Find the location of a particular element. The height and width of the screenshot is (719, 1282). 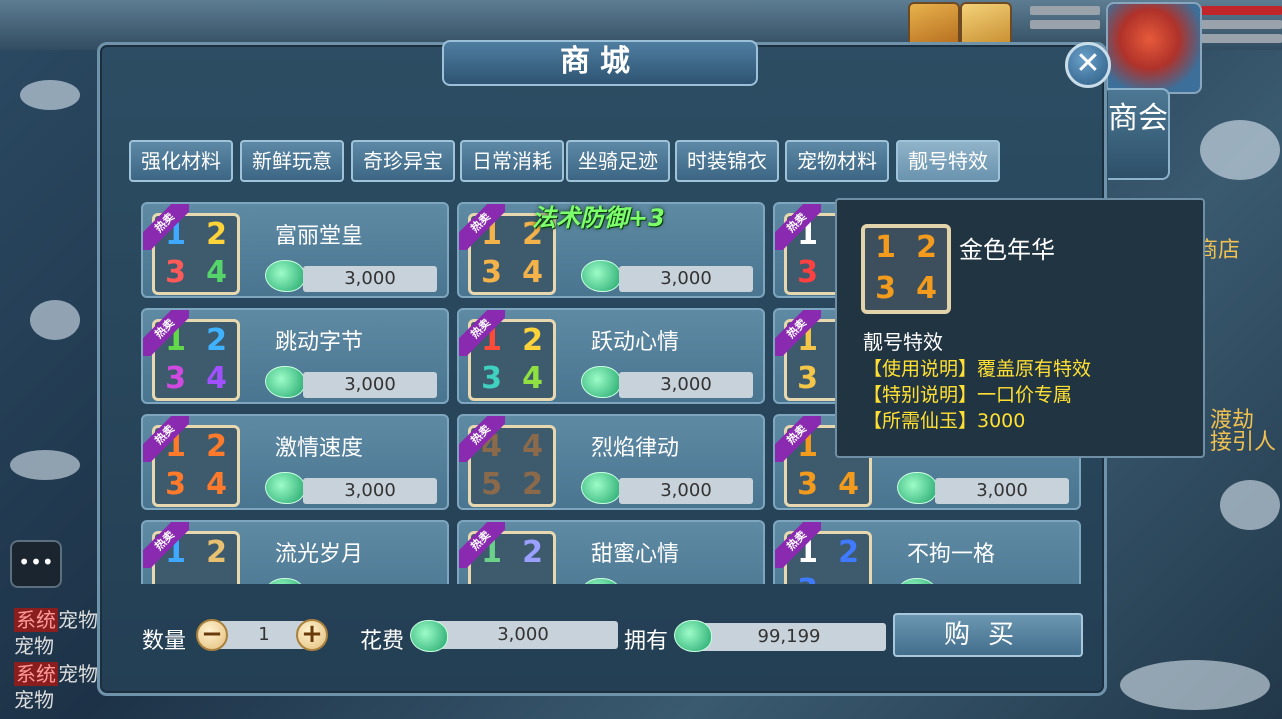

npc-label-jieyin: 接引人 is located at coordinates (1243, 442).